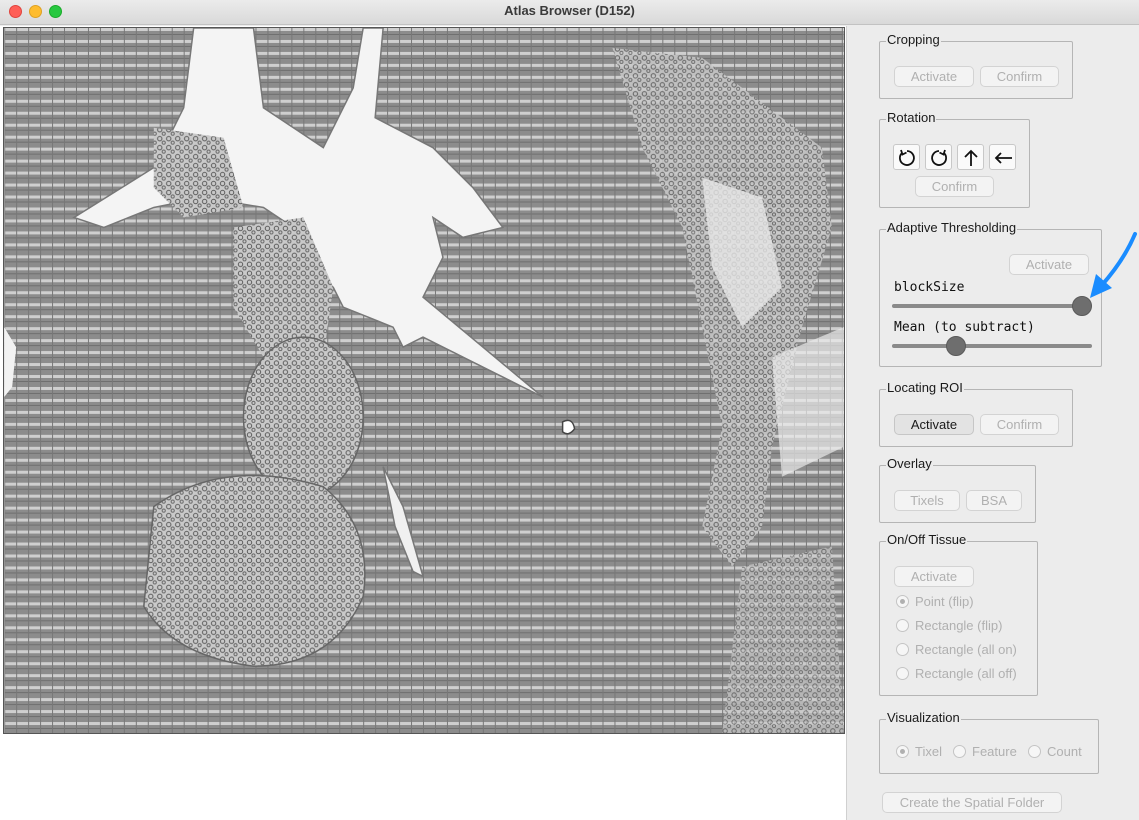 The image size is (1139, 820). I want to click on radio-label: Rectangle (all off), so click(966, 673).